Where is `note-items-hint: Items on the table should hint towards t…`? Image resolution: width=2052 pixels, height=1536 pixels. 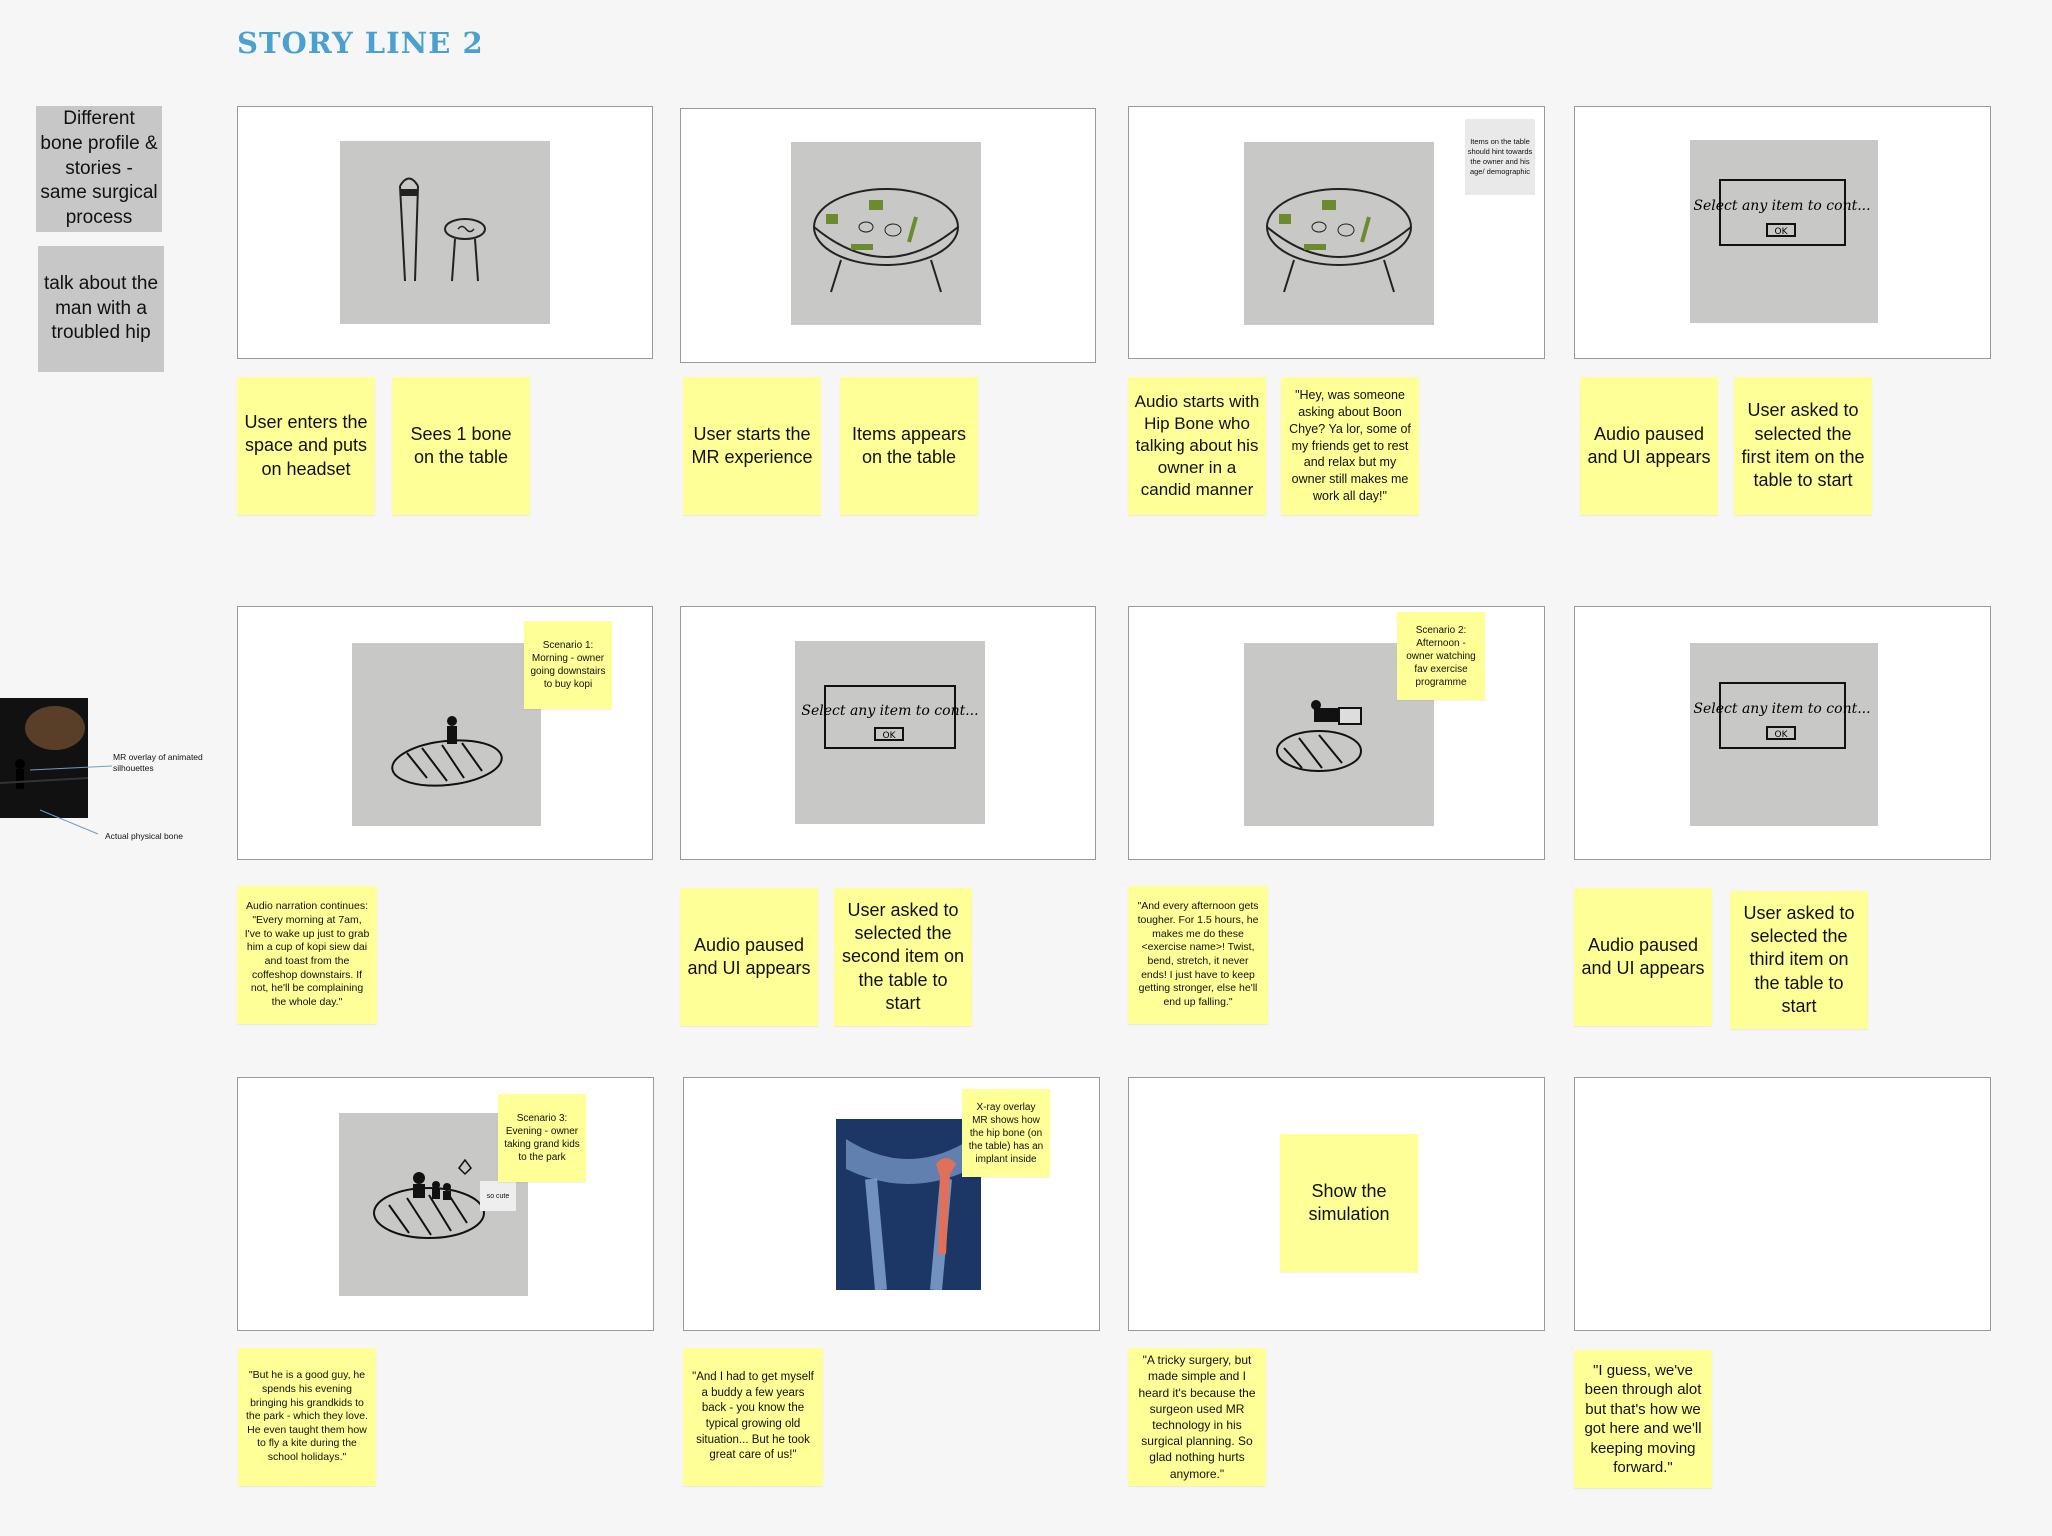 note-items-hint: Items on the table should hint towards t… is located at coordinates (1500, 157).